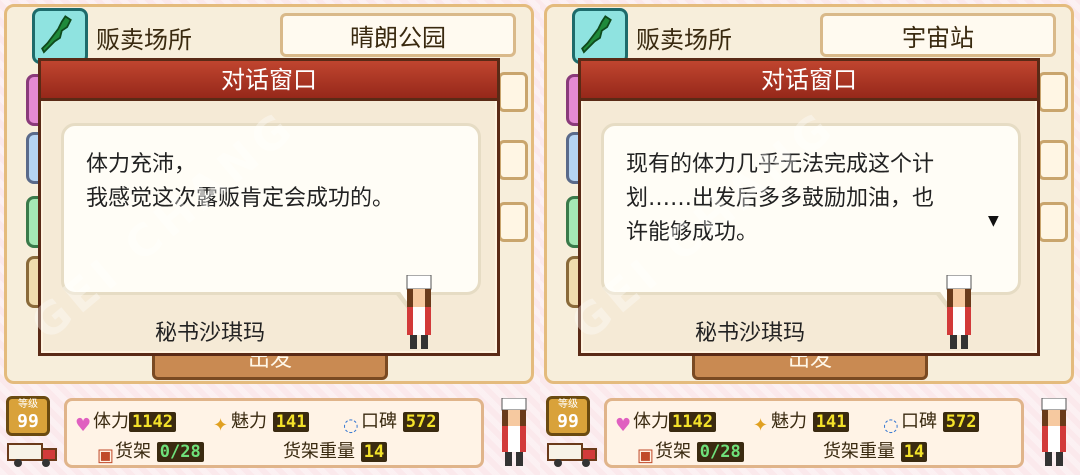 The height and width of the screenshot is (475, 1080). I want to click on dialog-line: 体力充沛，, so click(141, 164).